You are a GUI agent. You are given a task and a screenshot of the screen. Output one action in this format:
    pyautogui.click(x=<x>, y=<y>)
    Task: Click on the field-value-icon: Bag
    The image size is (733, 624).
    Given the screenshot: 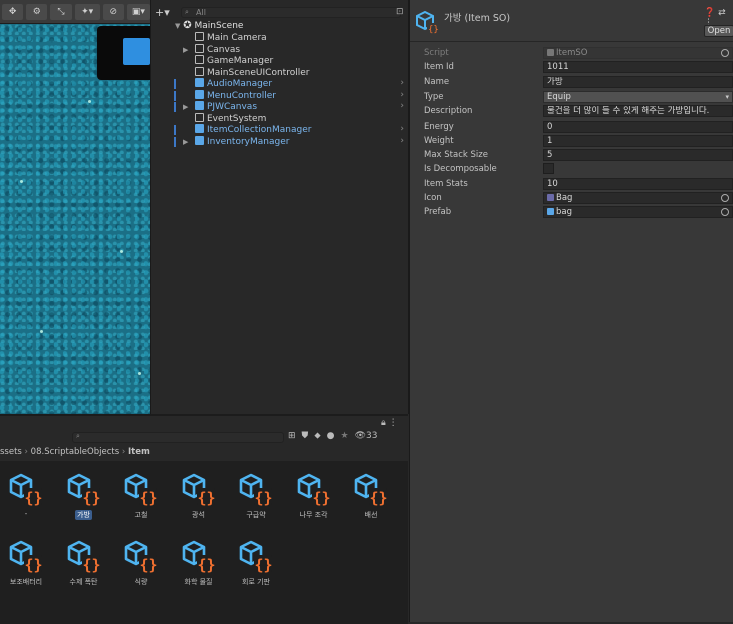 What is the action you would take?
    pyautogui.click(x=638, y=198)
    